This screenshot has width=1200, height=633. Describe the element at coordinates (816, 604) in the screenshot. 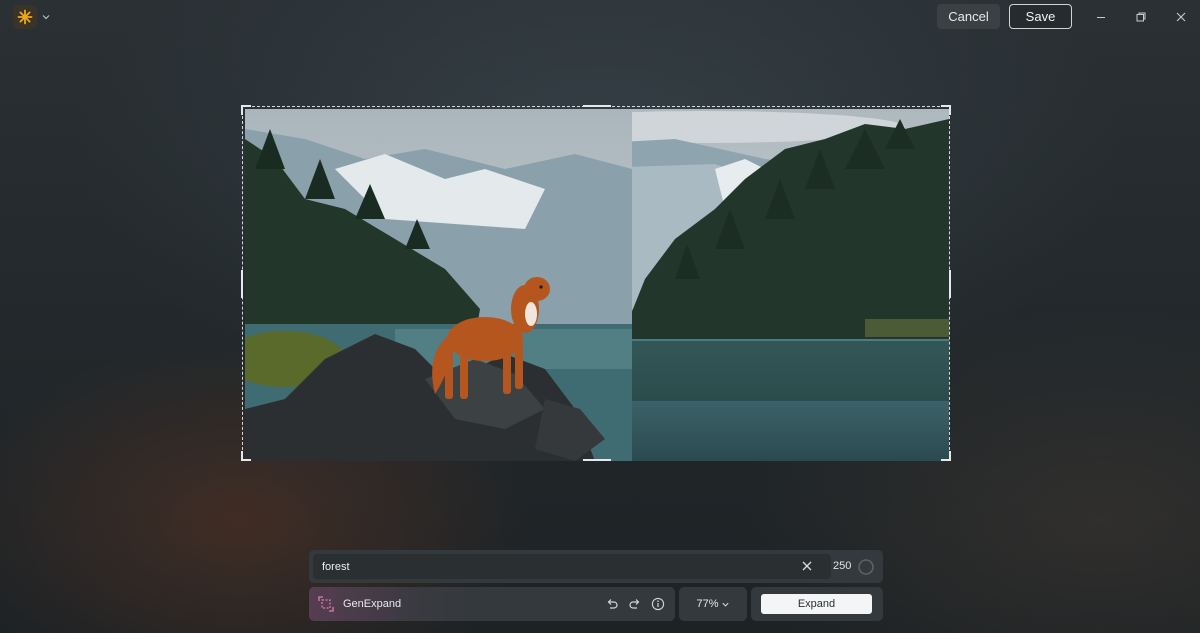

I see `expand-button: Expand` at that location.